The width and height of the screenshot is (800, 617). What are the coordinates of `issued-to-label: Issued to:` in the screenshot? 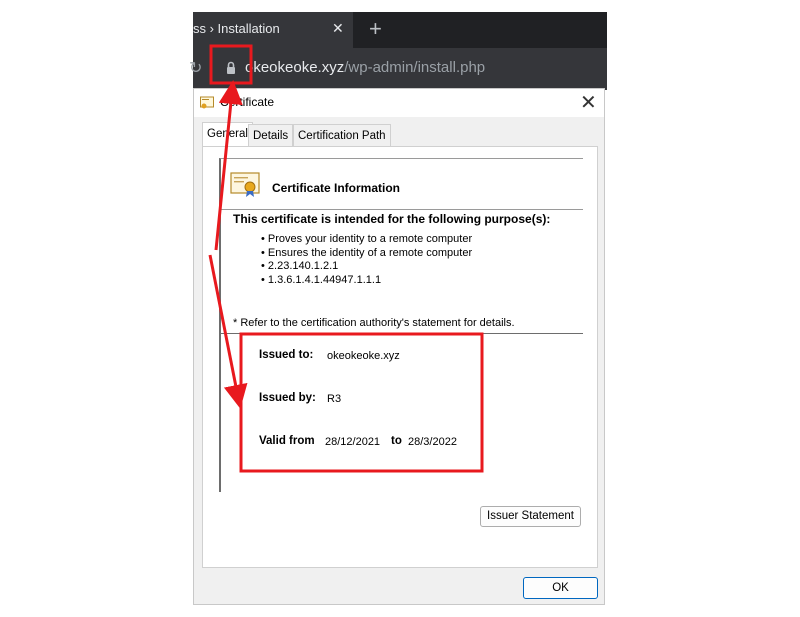 It's located at (286, 355).